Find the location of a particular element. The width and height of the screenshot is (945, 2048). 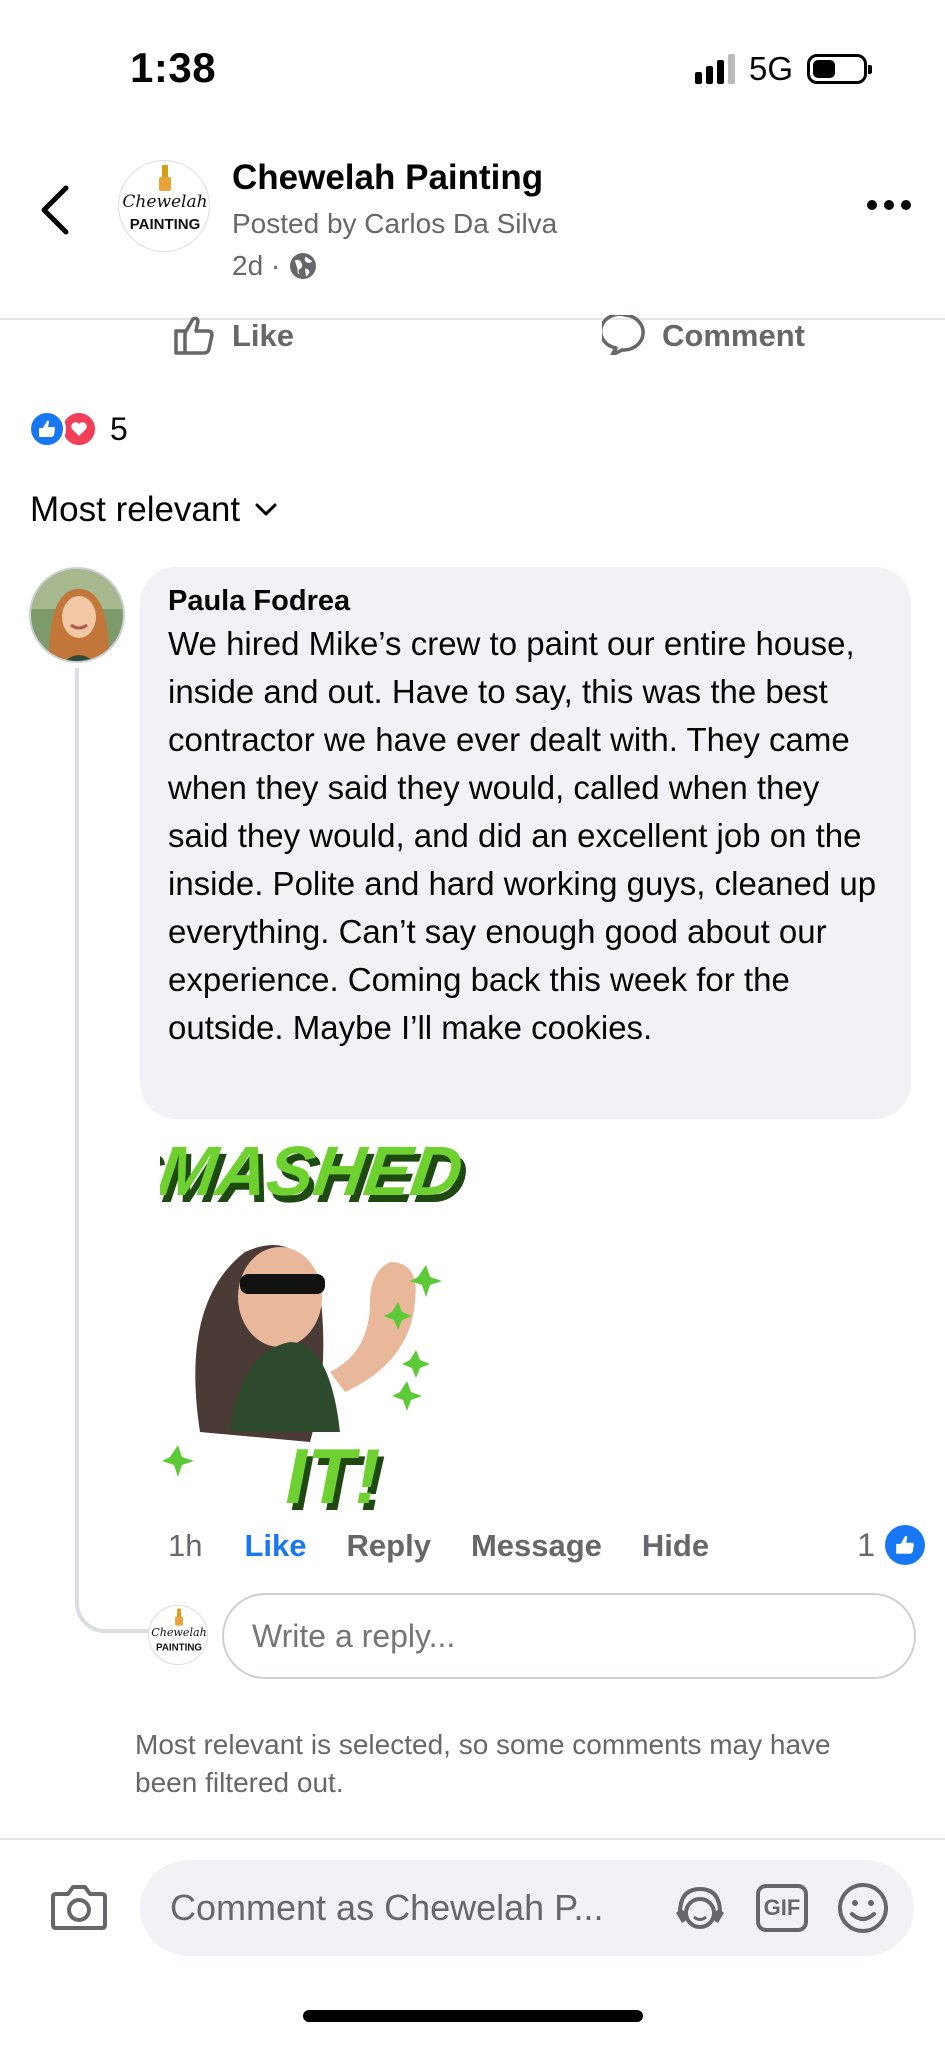

sticker-text-top: SMASHED is located at coordinates (314, 1170).